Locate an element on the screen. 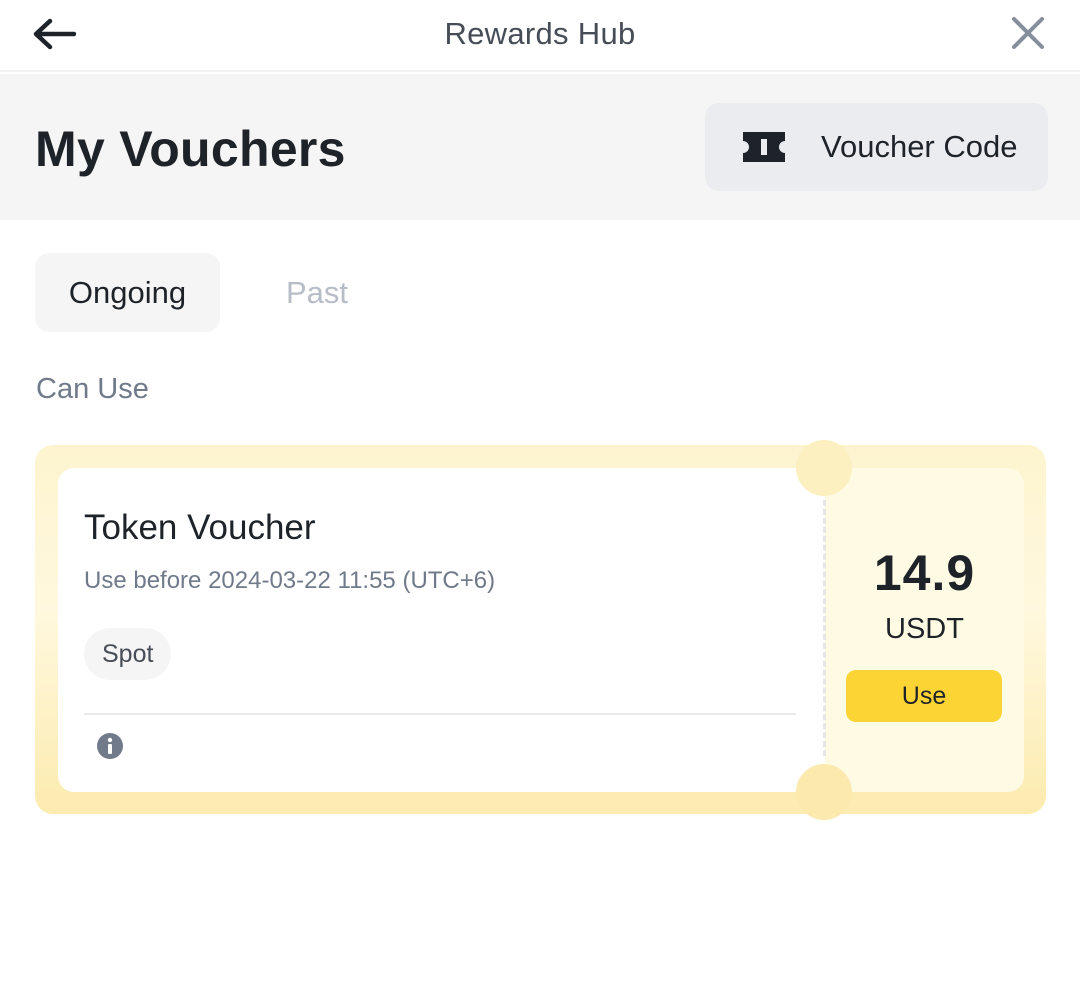 This screenshot has width=1080, height=1008. section-label-can-use: Can Use is located at coordinates (92, 389).